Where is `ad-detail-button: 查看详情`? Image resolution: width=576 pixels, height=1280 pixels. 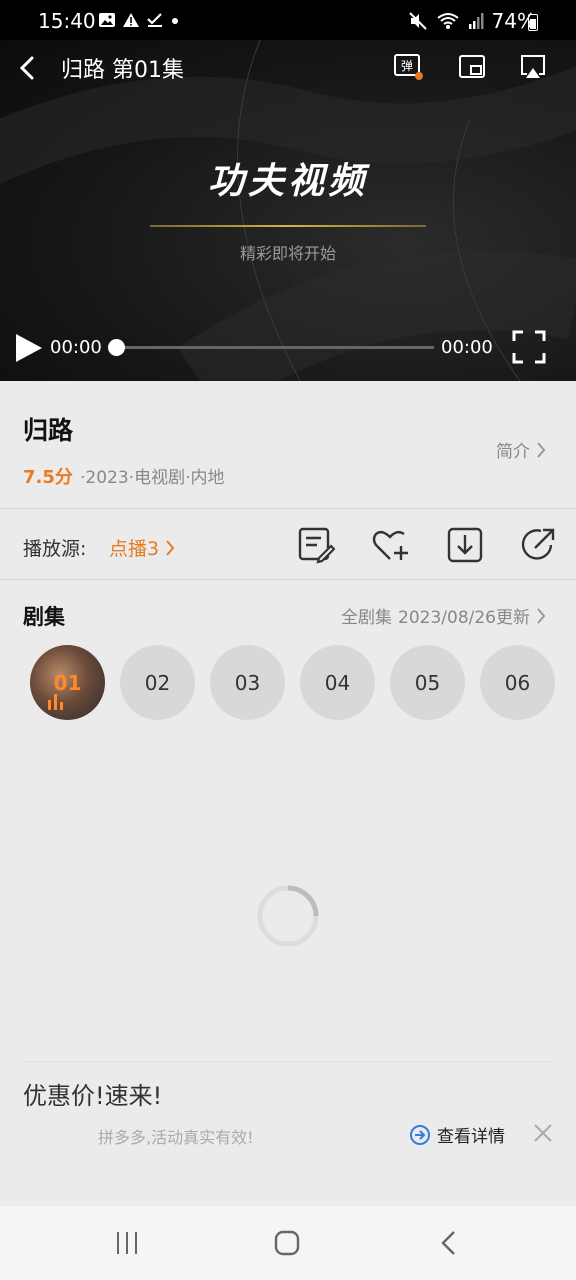 ad-detail-button: 查看详情 is located at coordinates (457, 1134).